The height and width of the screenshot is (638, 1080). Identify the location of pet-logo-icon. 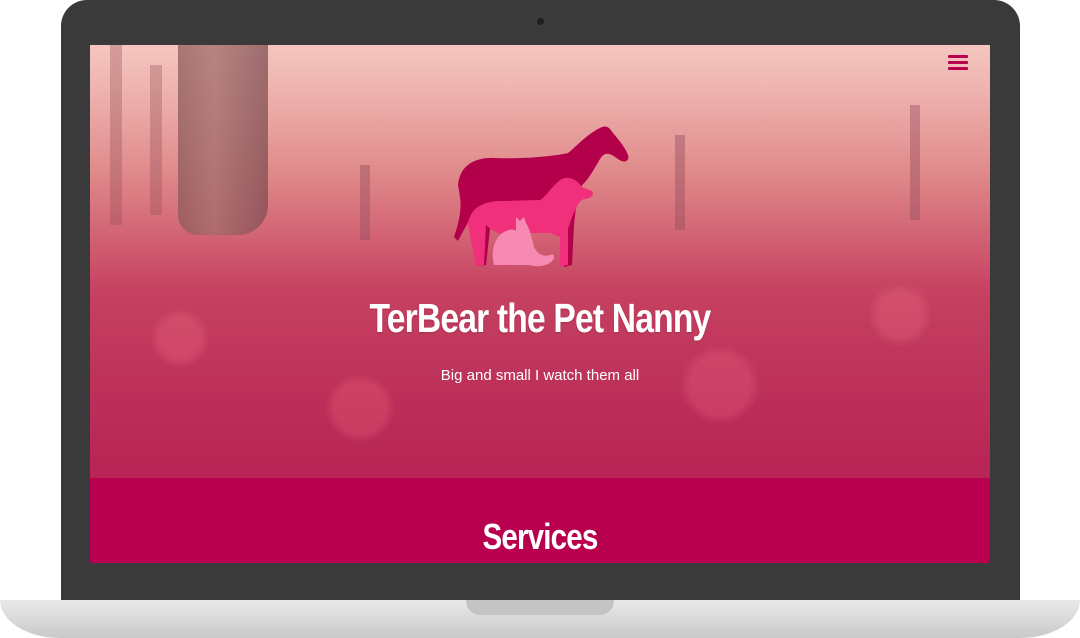
(541, 197).